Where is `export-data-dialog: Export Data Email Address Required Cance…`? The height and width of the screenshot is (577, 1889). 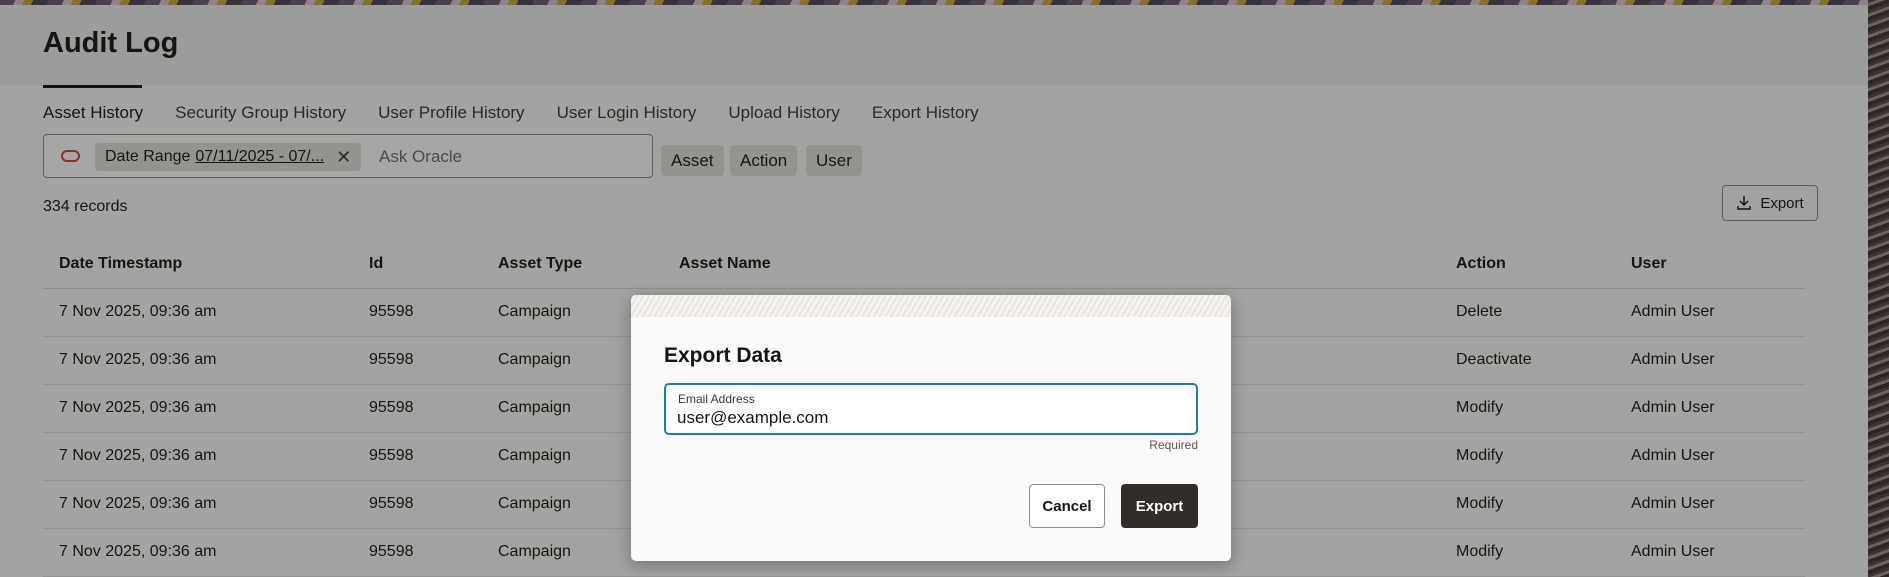
export-data-dialog: Export Data Email Address Required Cance… is located at coordinates (931, 428).